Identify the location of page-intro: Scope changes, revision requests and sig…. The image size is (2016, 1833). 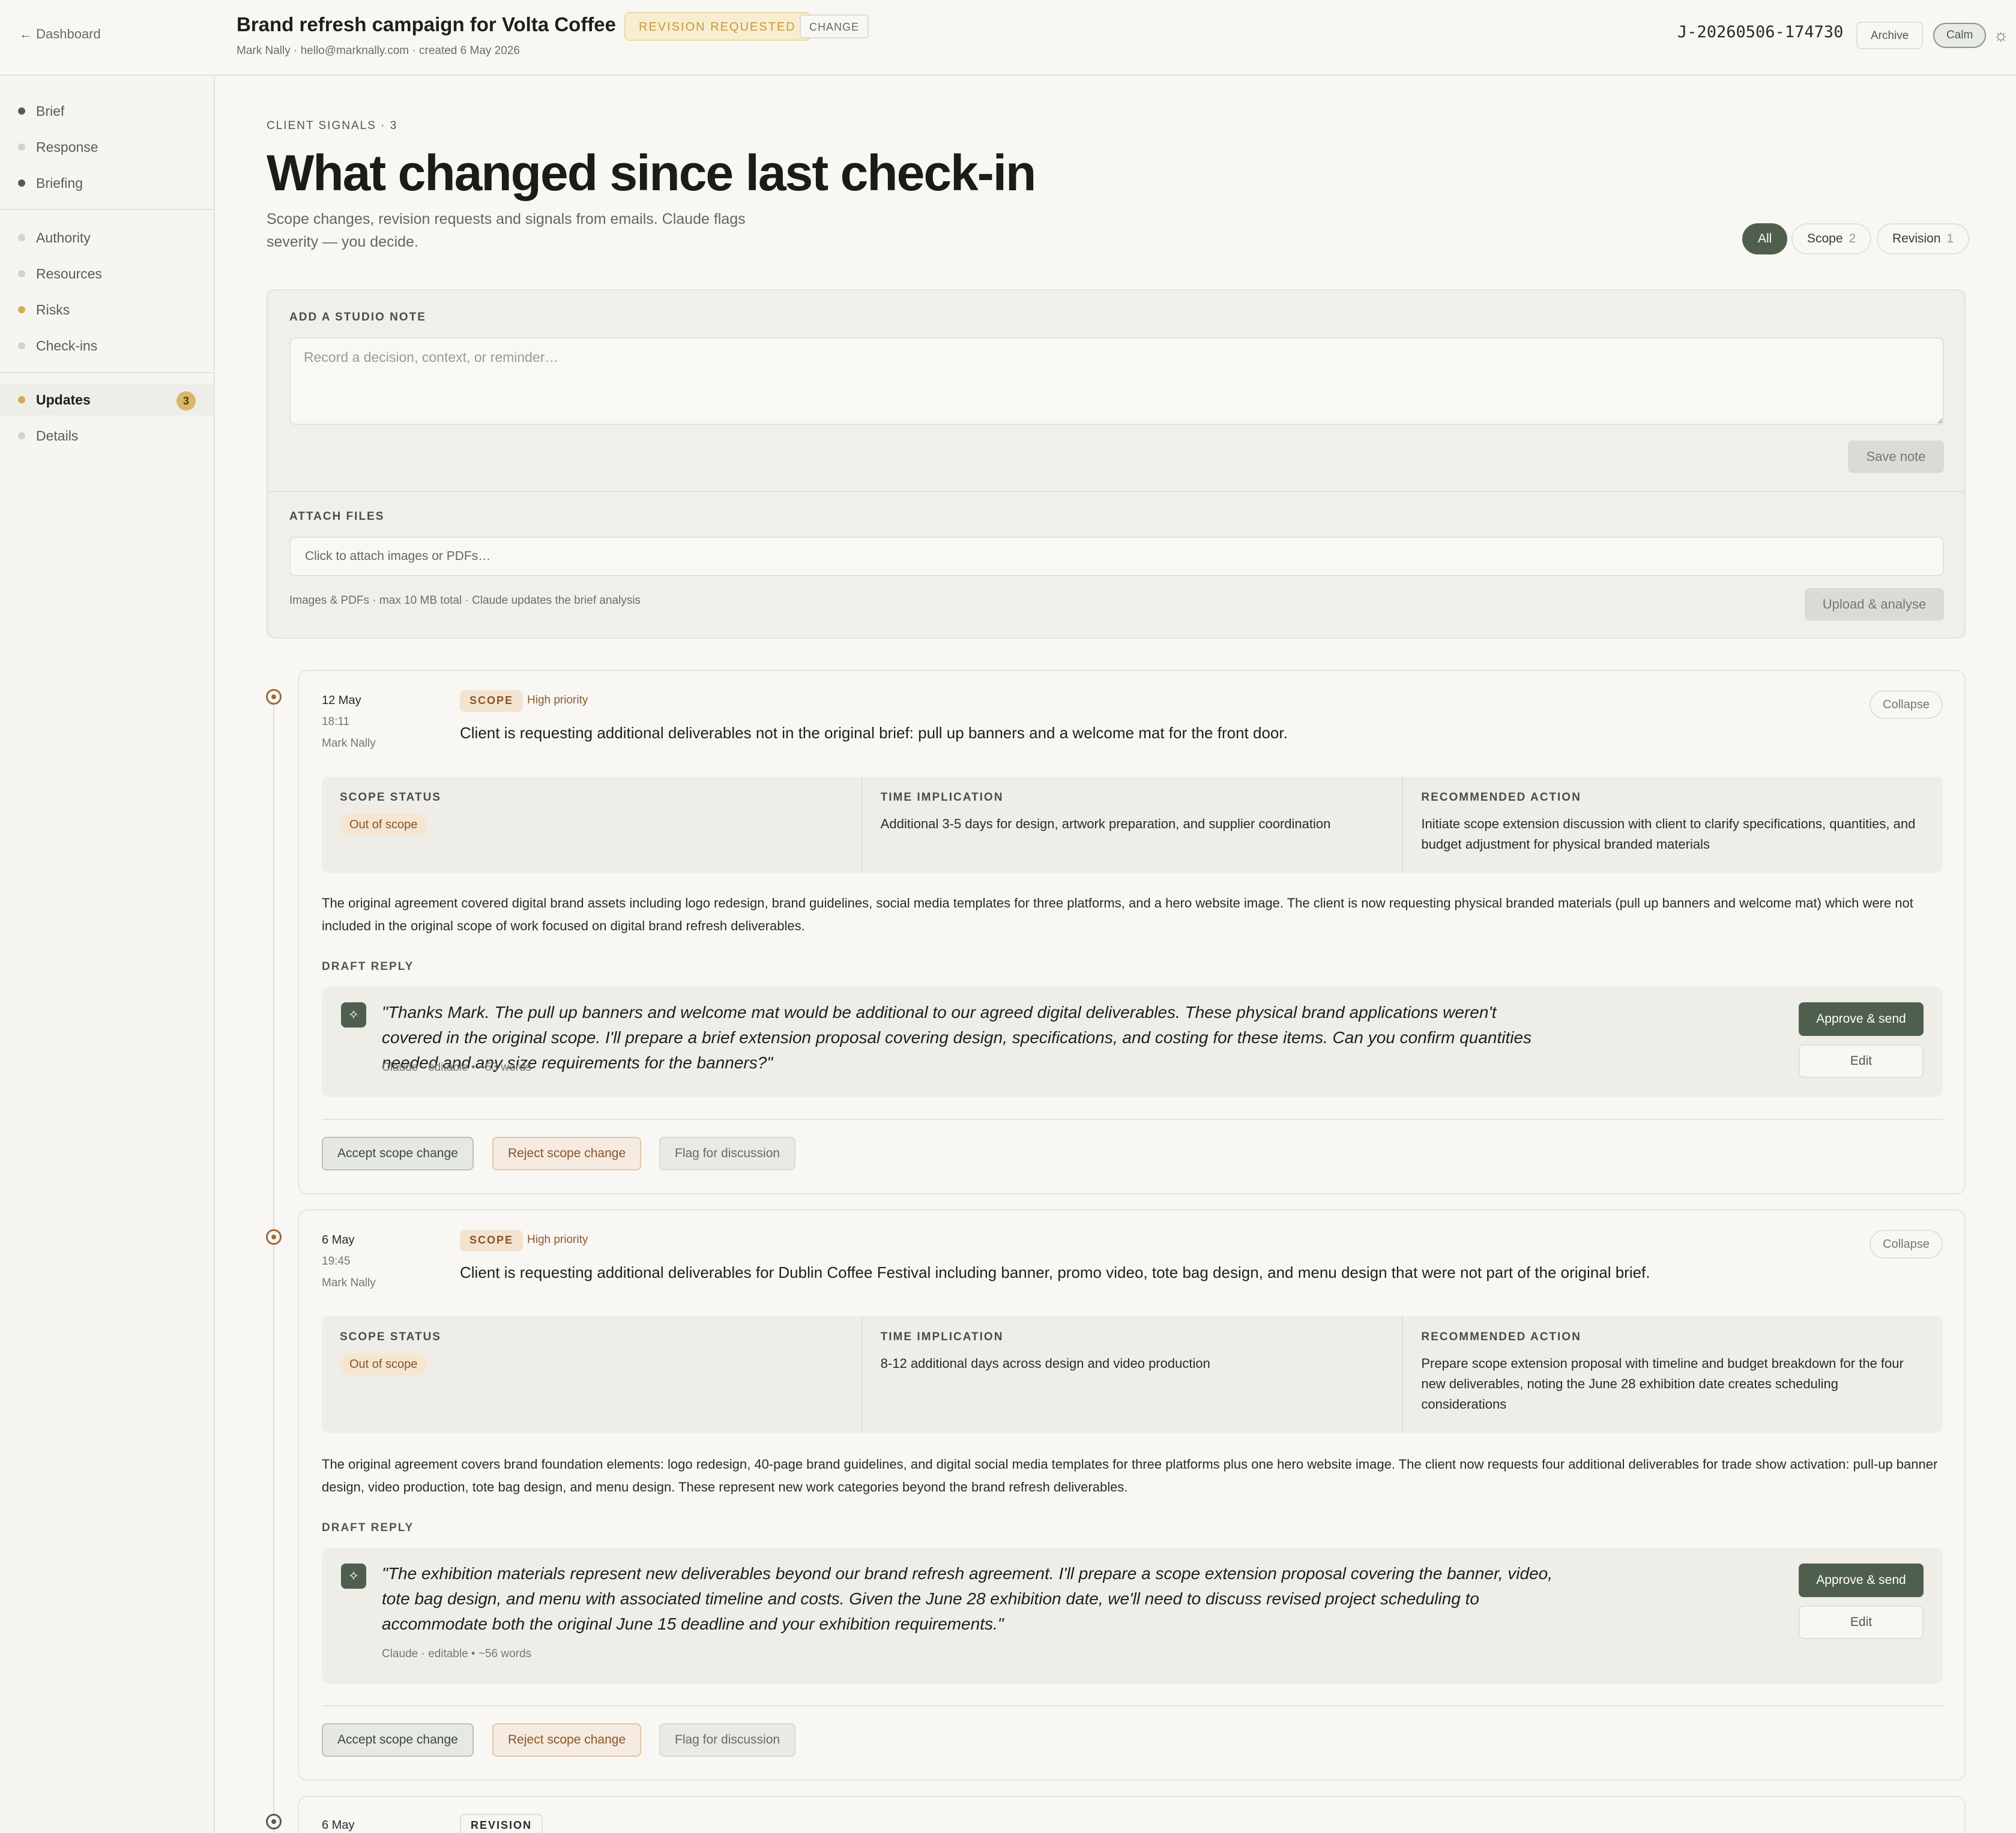
(507, 230).